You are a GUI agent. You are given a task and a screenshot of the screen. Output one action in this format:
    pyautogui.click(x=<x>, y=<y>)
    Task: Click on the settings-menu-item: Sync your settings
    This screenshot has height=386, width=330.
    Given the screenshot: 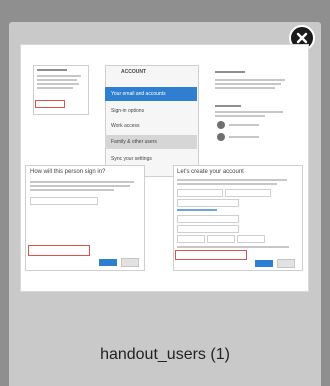 What is the action you would take?
    pyautogui.click(x=131, y=159)
    